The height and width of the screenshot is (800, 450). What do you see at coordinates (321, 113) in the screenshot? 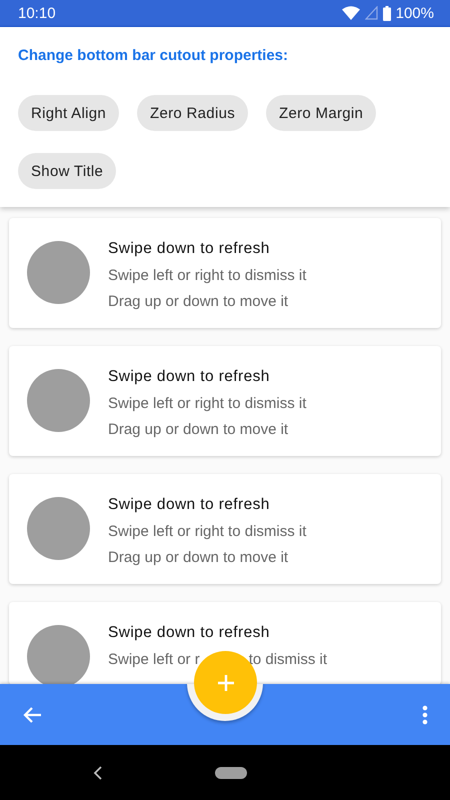
I see `option-chip: Zero Margin` at bounding box center [321, 113].